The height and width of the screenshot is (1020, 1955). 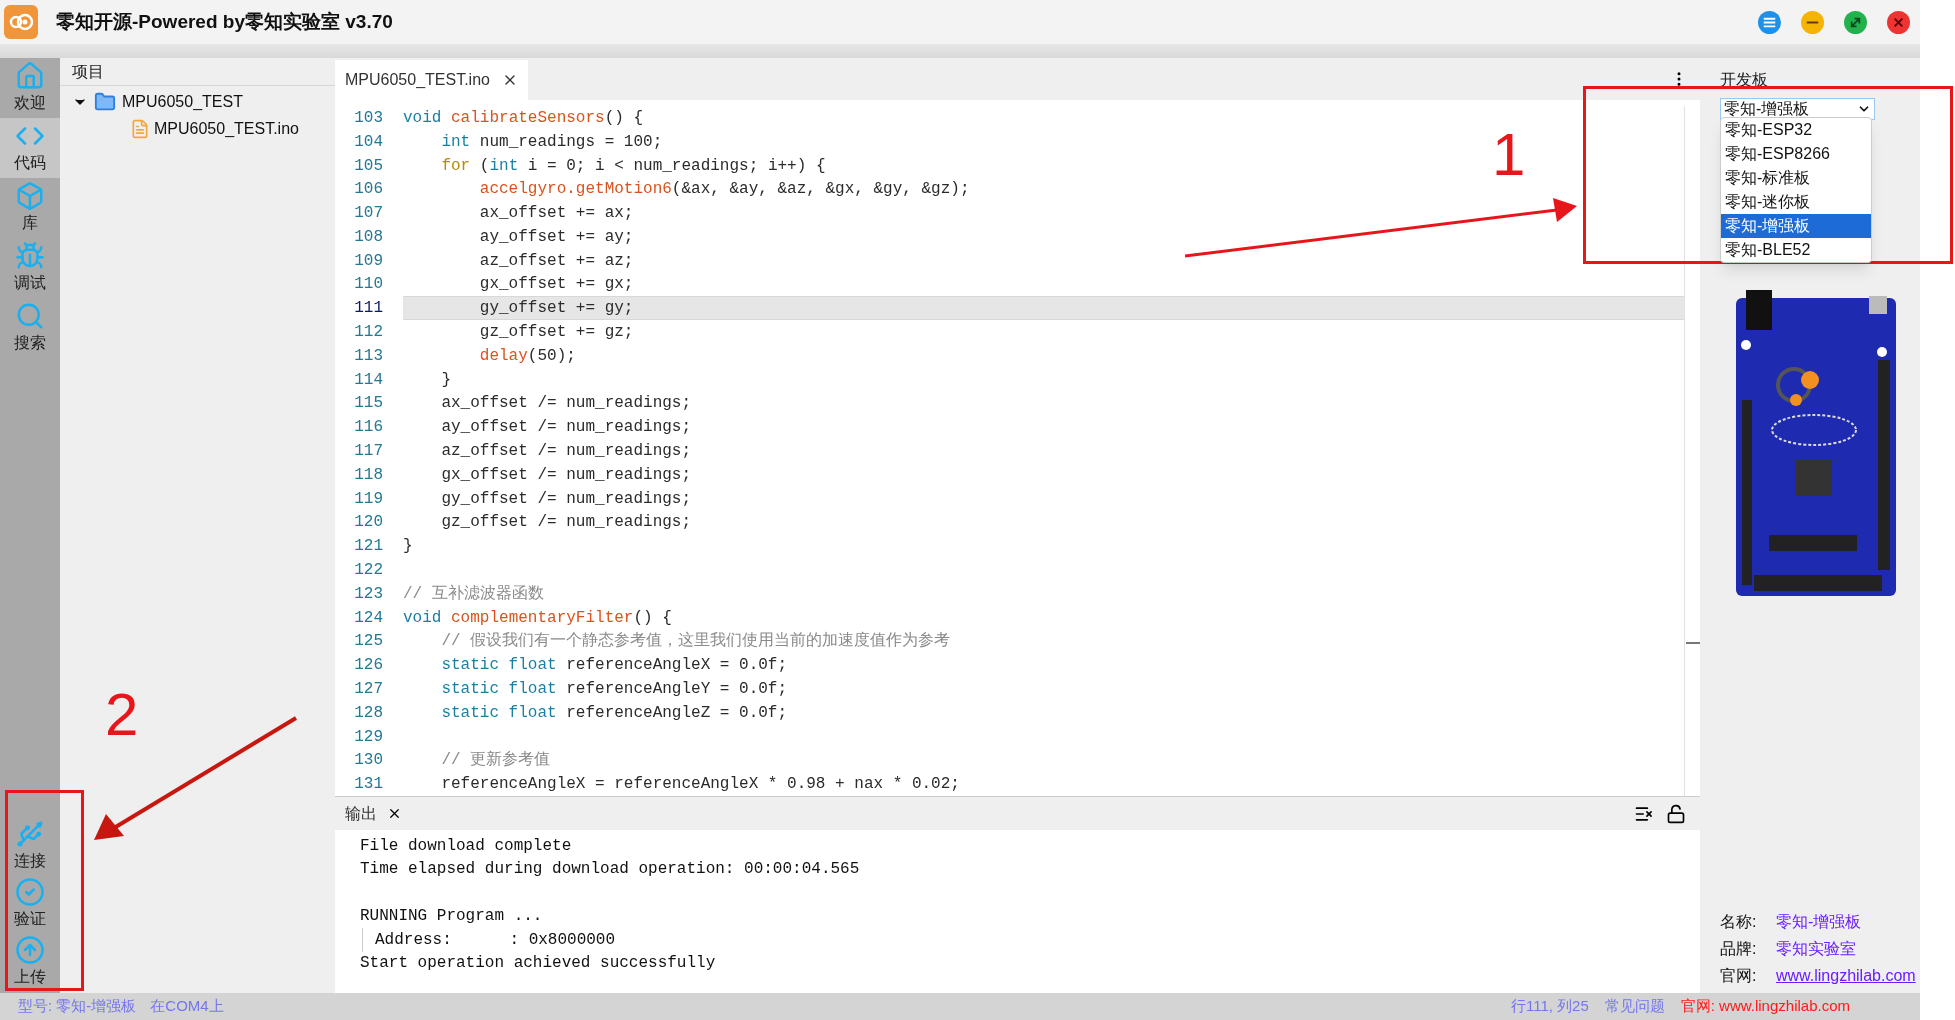 I want to click on line-number: 116, so click(x=368, y=428).